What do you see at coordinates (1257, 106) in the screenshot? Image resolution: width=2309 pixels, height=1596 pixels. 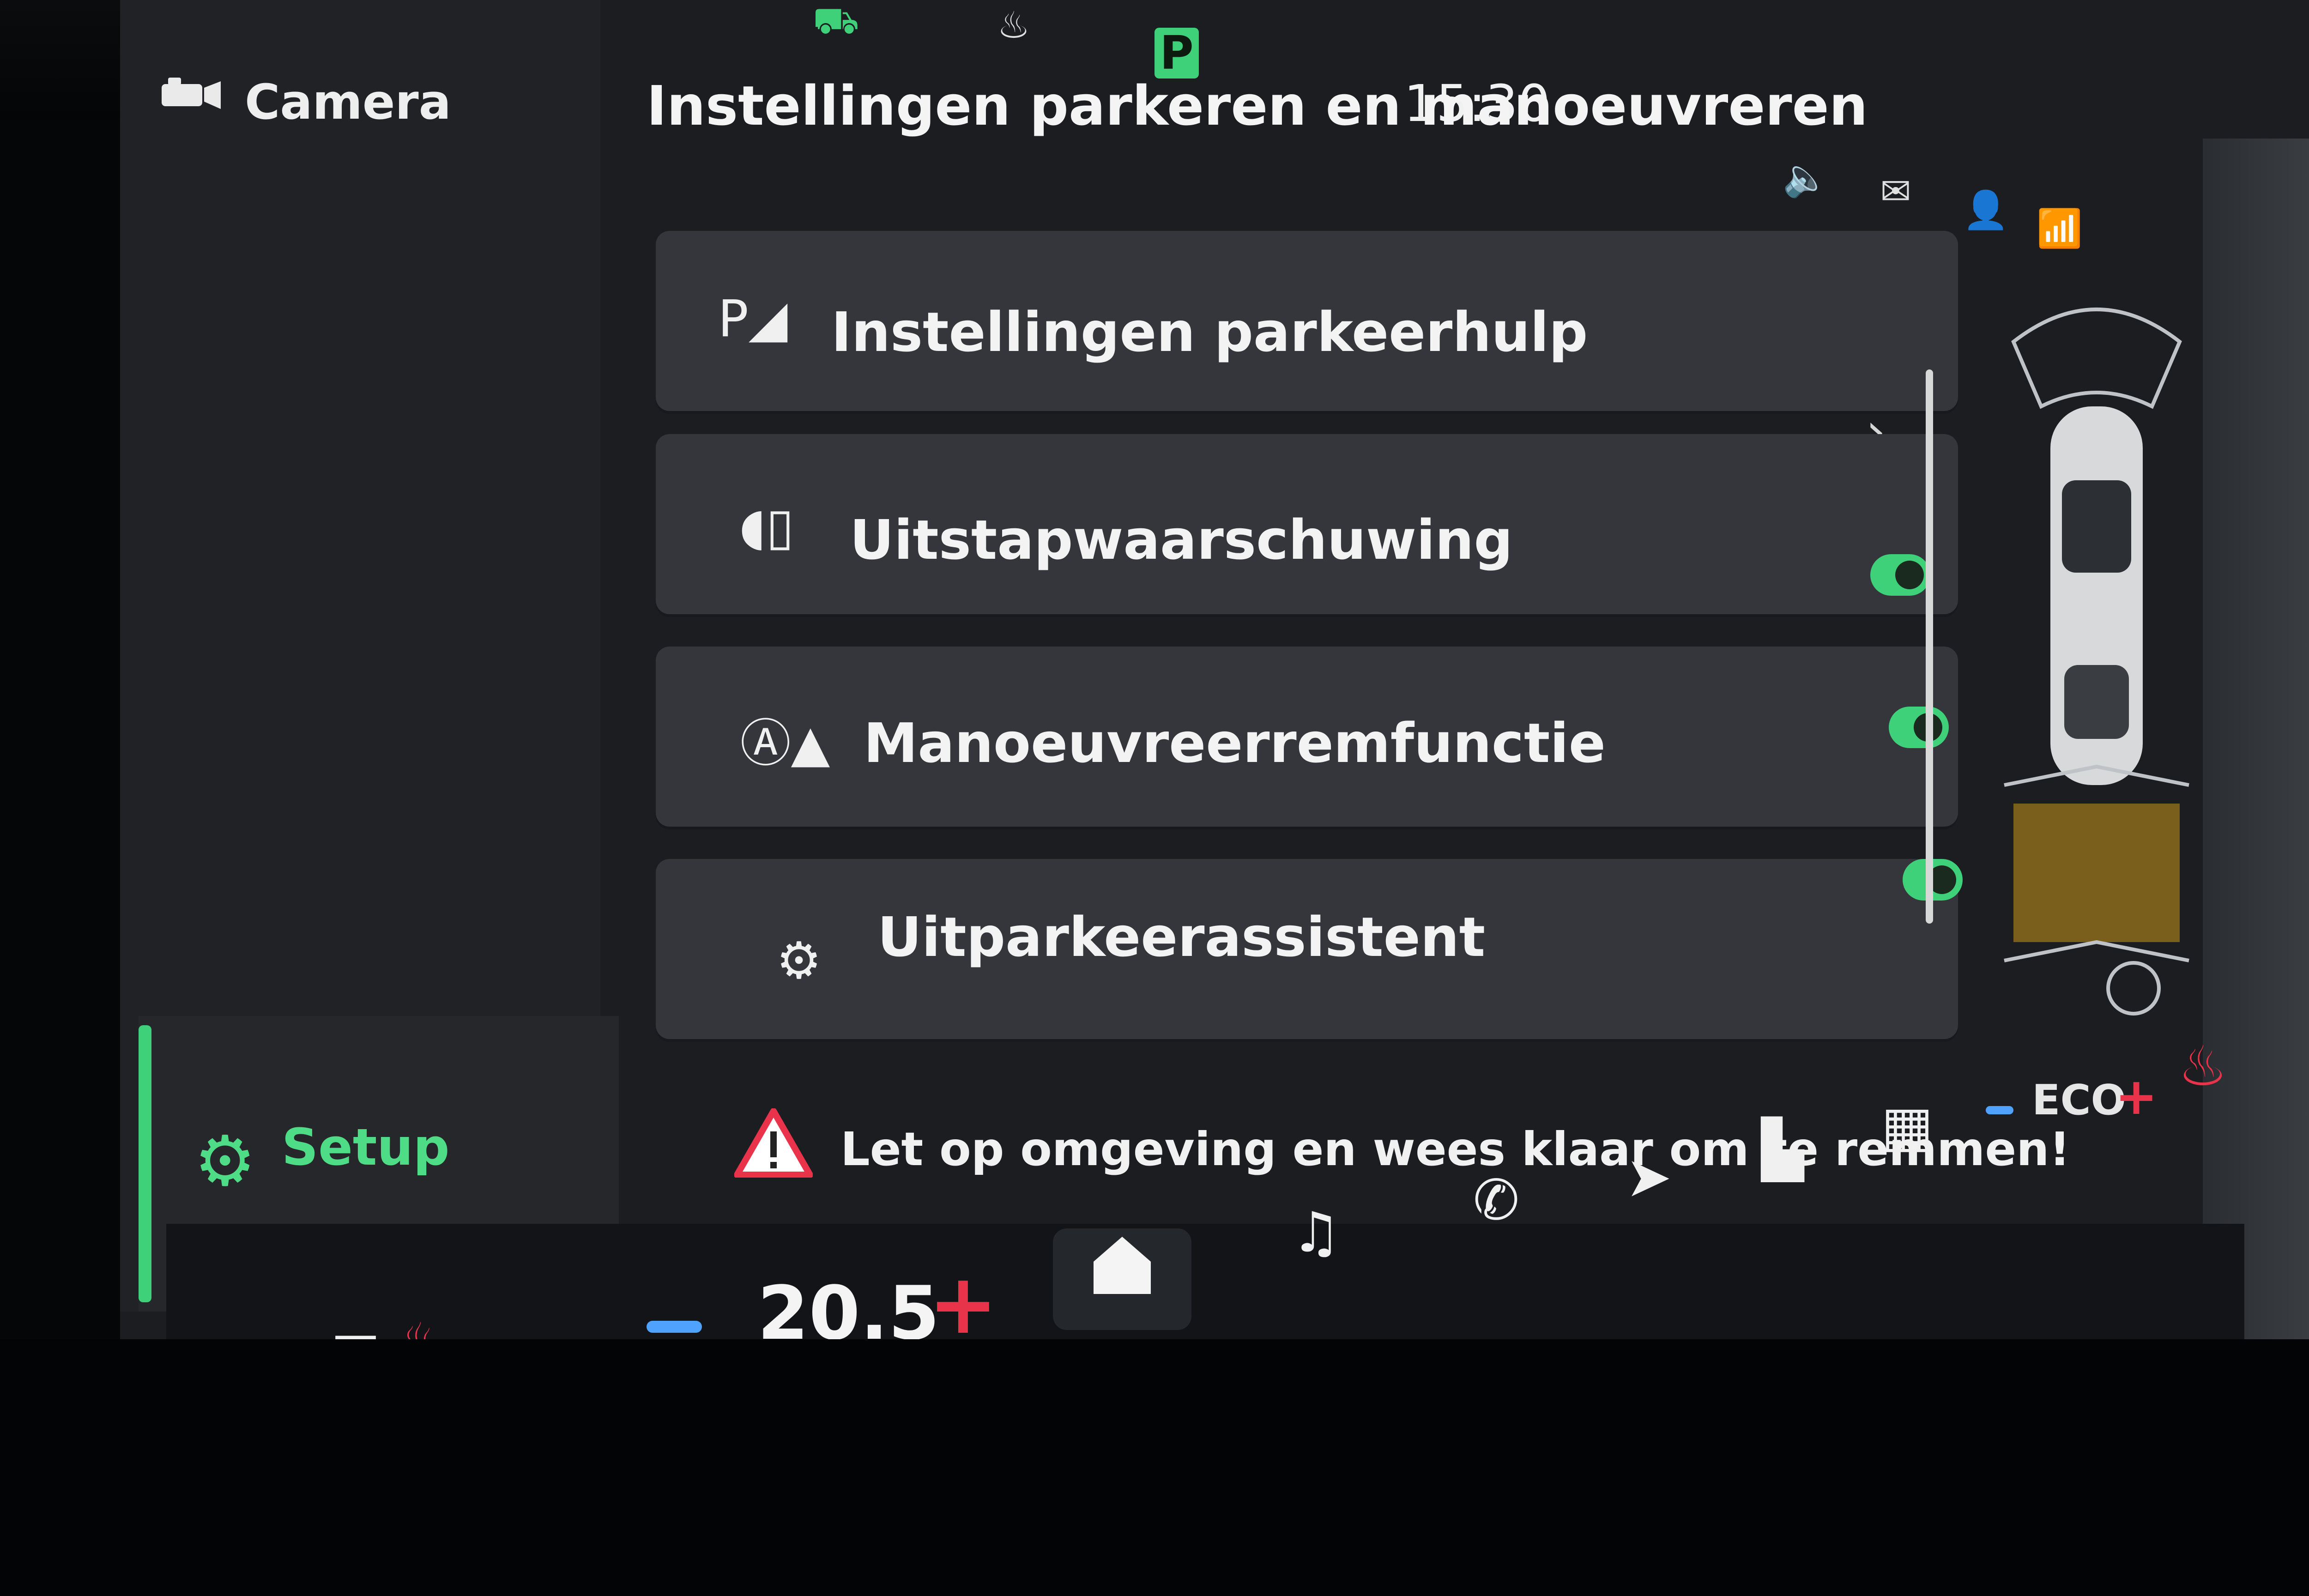 I see `page-title: Instellingen parkeren en manoeuvreren` at bounding box center [1257, 106].